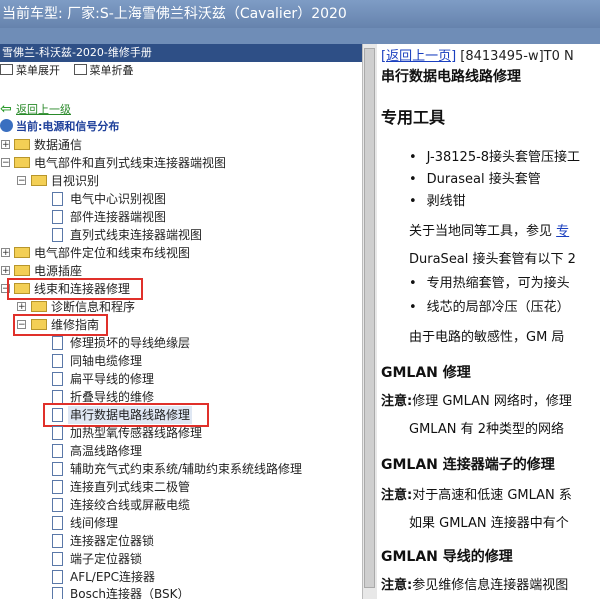  What do you see at coordinates (181, 53) in the screenshot?
I see `manual-header: 雪佛兰-科沃兹-2020-维修手册` at bounding box center [181, 53].